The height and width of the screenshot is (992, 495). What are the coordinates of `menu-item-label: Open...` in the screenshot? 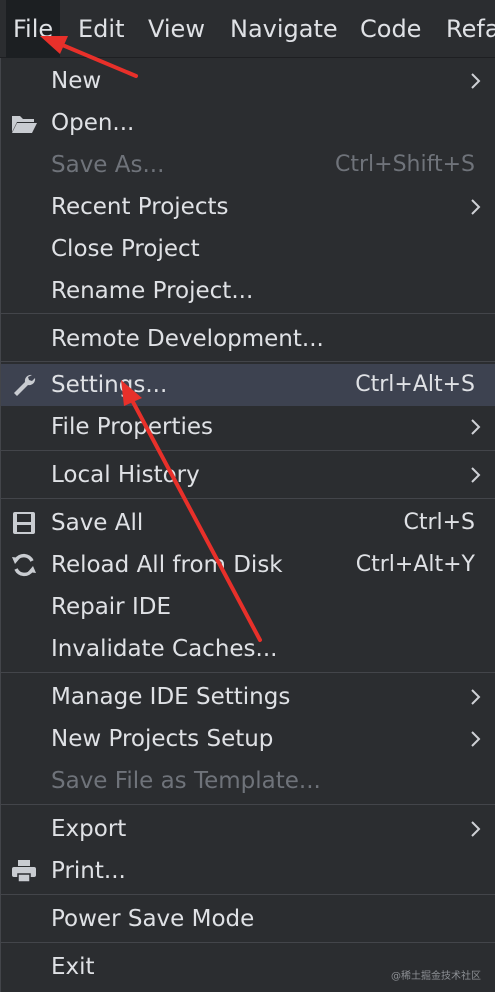 It's located at (93, 123).